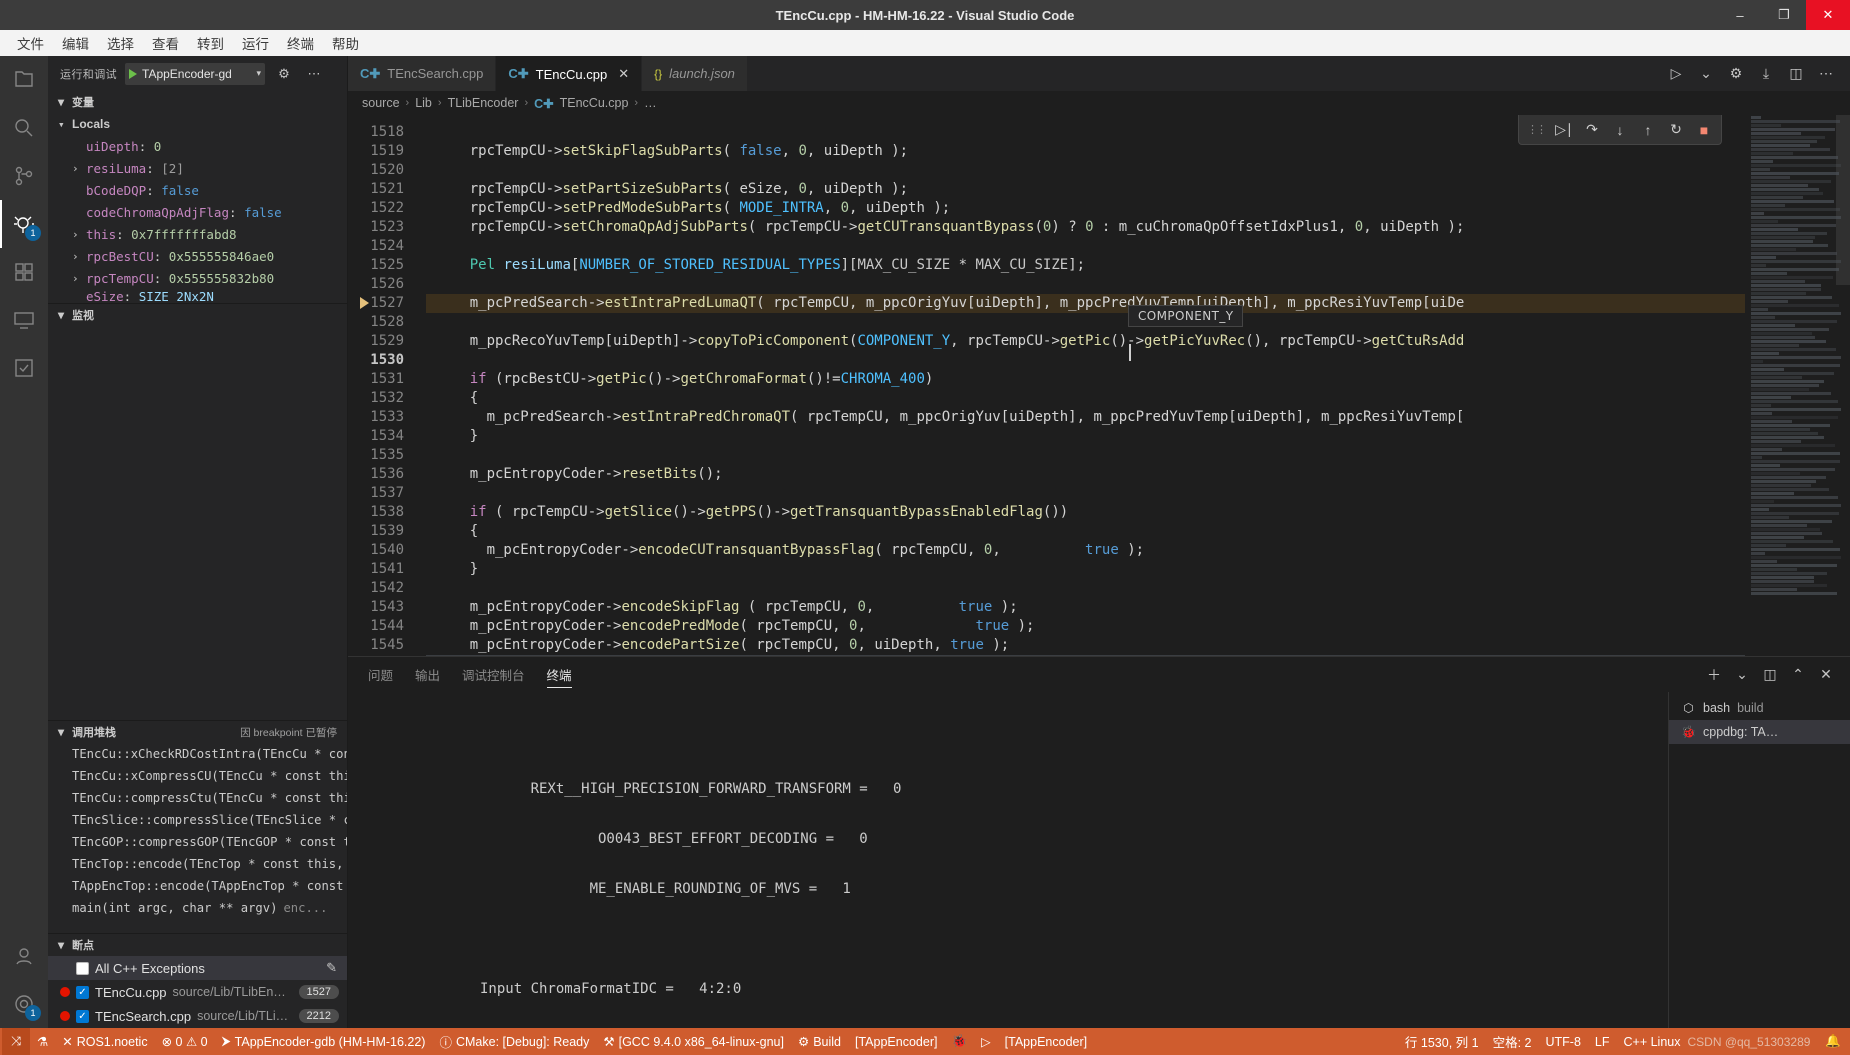 This screenshot has width=1850, height=1055. What do you see at coordinates (120, 43) in the screenshot?
I see `menu-selection: 选择` at bounding box center [120, 43].